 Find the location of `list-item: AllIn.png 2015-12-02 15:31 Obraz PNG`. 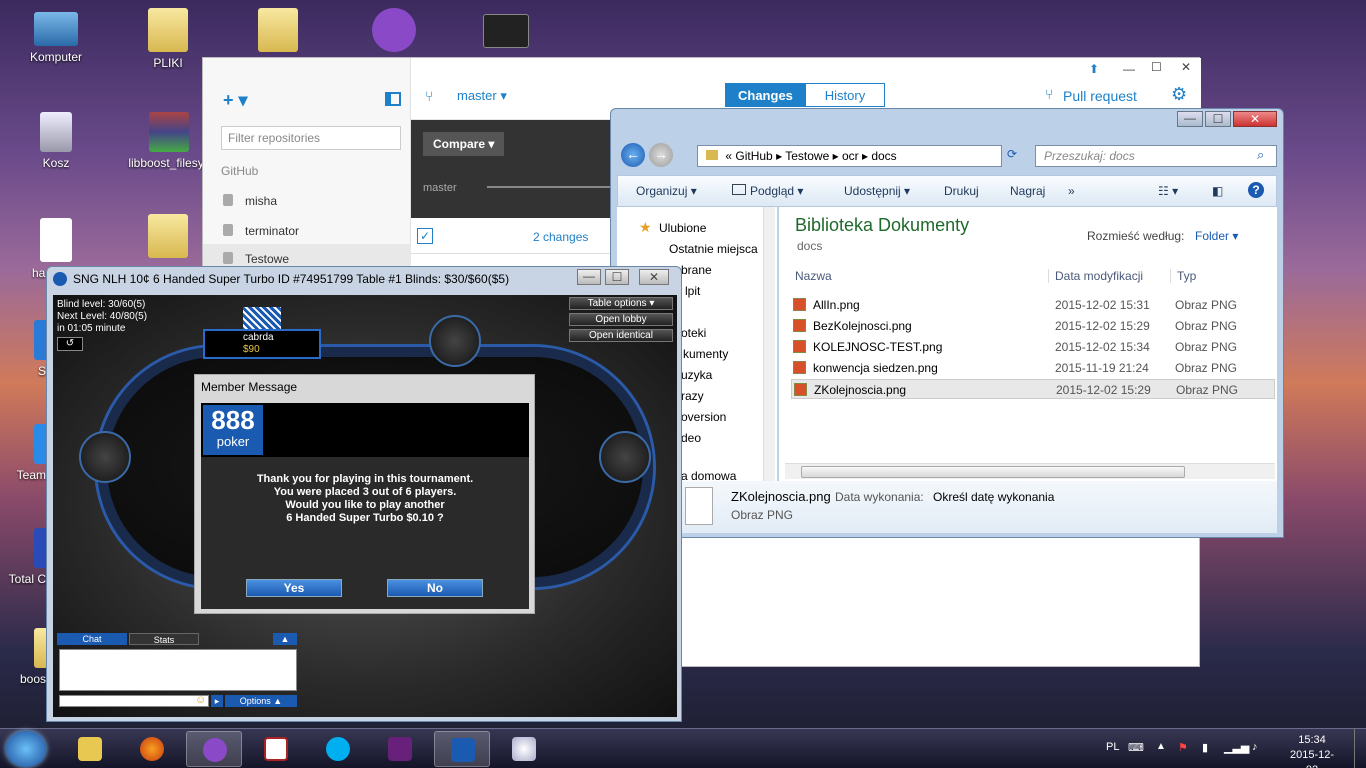

list-item: AllIn.png 2015-12-02 15:31 Obraz PNG is located at coordinates (1033, 305).